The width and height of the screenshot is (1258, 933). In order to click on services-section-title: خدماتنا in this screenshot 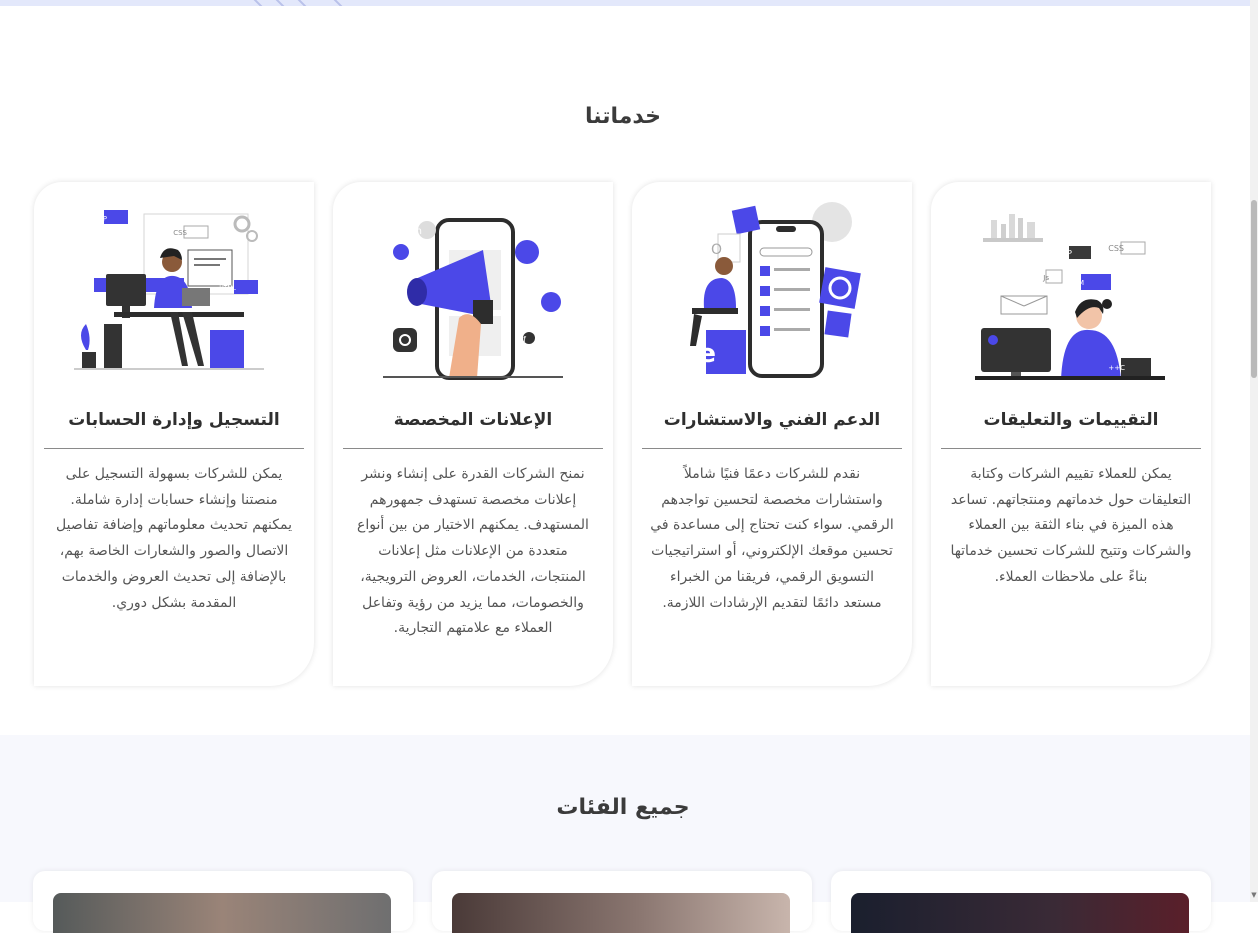, I will do `click(623, 116)`.